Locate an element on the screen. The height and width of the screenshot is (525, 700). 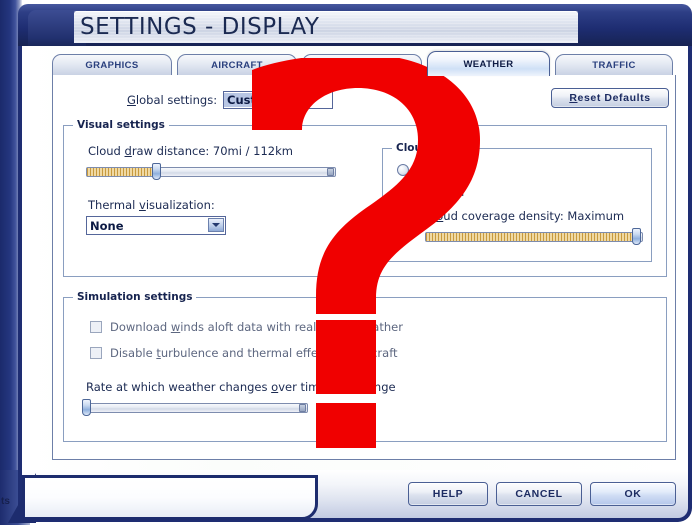
tab-weather-label: WEATHER is located at coordinates (488, 64).